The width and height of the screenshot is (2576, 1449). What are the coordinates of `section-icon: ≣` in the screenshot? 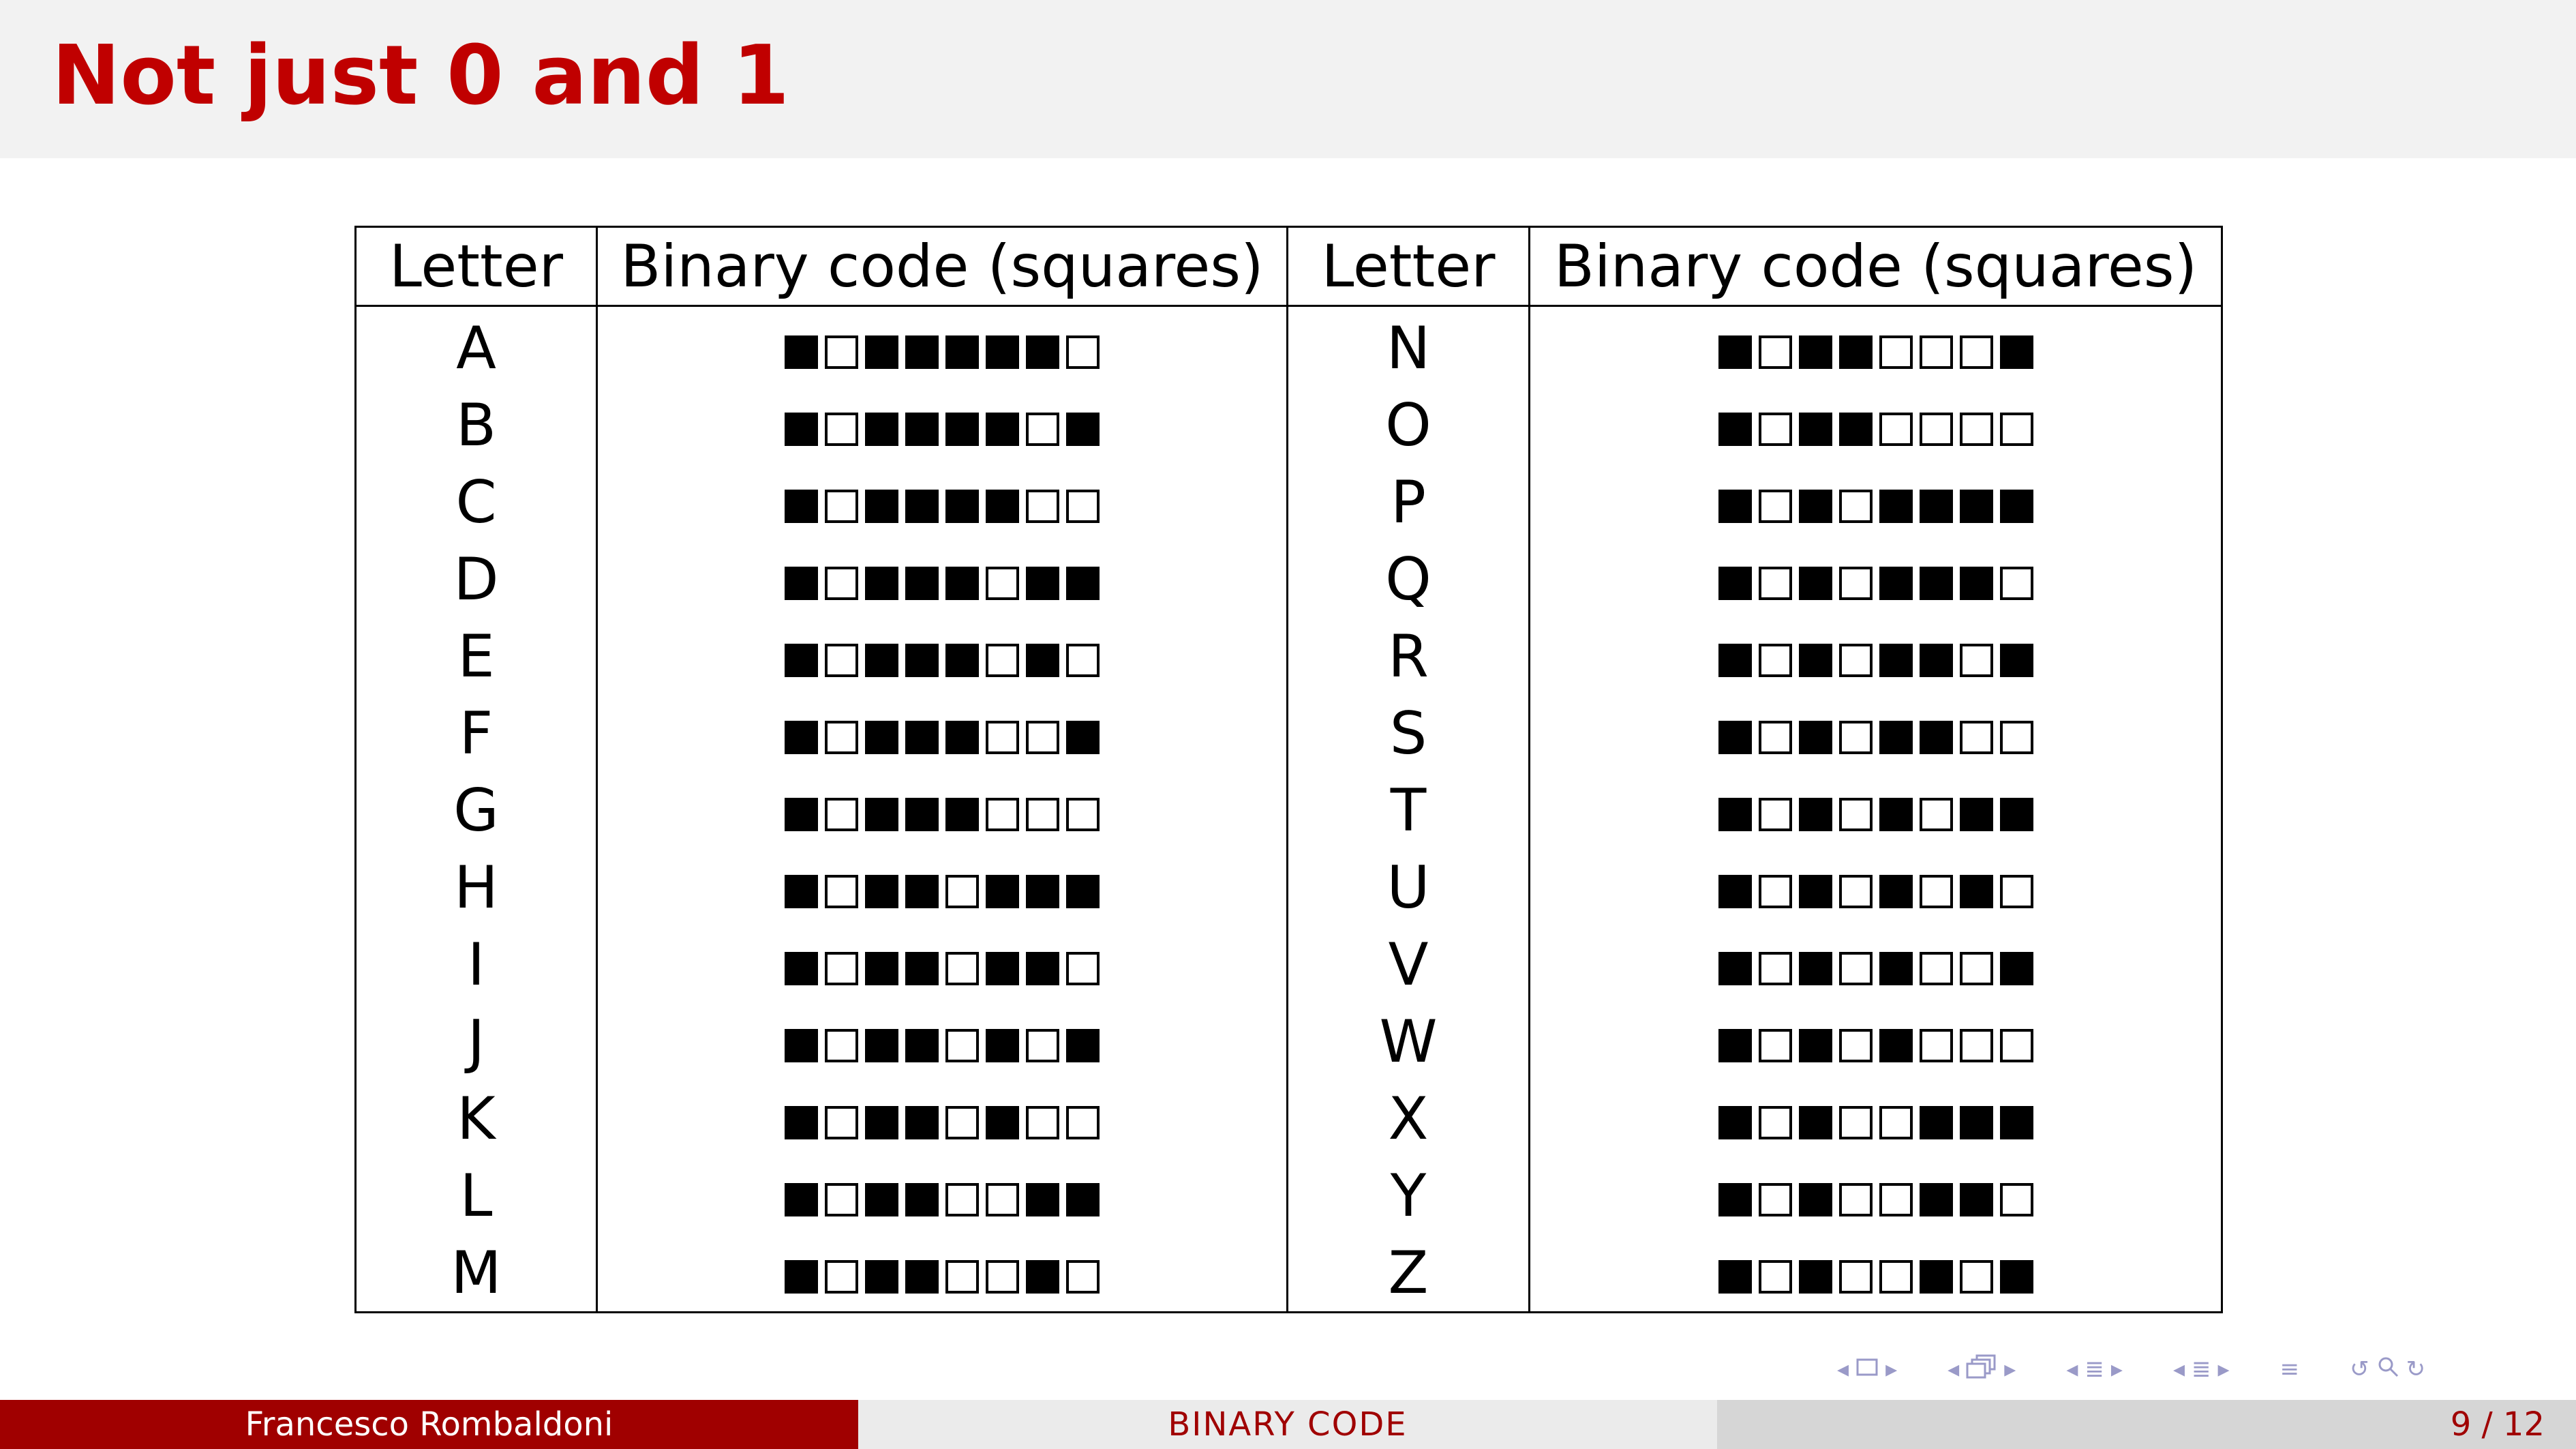 It's located at (2094, 1369).